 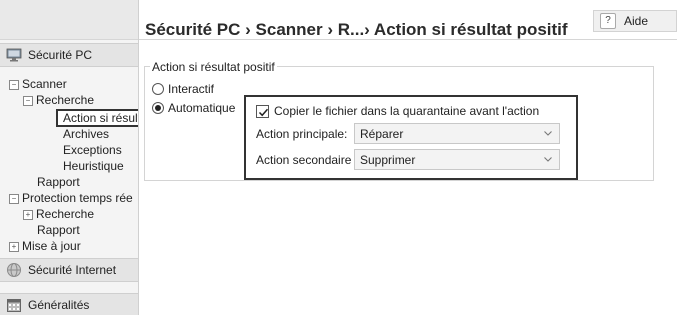 What do you see at coordinates (307, 160) in the screenshot?
I see `secondary-action-label: Action secondaire :` at bounding box center [307, 160].